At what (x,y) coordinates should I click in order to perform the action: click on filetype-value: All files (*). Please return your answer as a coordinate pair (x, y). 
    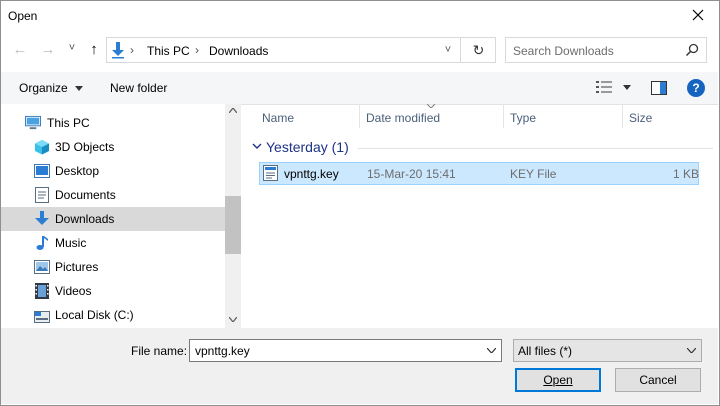
    Looking at the image, I should click on (545, 351).